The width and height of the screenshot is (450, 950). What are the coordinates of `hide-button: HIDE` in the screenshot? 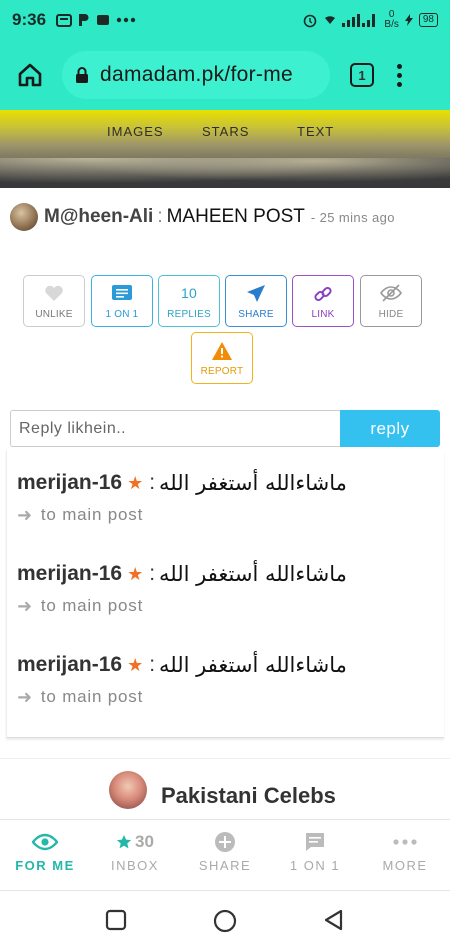 It's located at (391, 301).